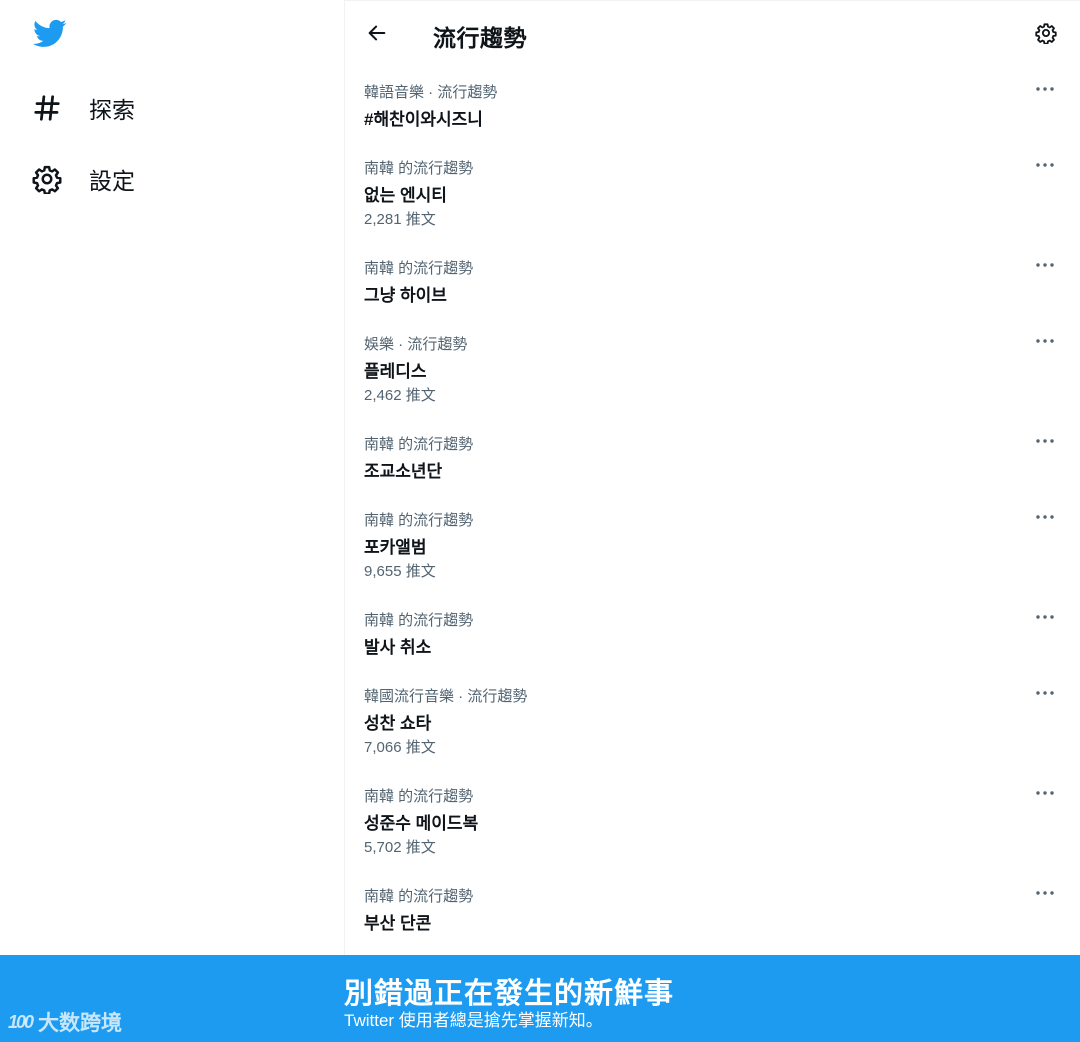 This screenshot has height=1042, width=1080. Describe the element at coordinates (416, 344) in the screenshot. I see `trend-context: 娛樂 · 流行趨勢` at that location.